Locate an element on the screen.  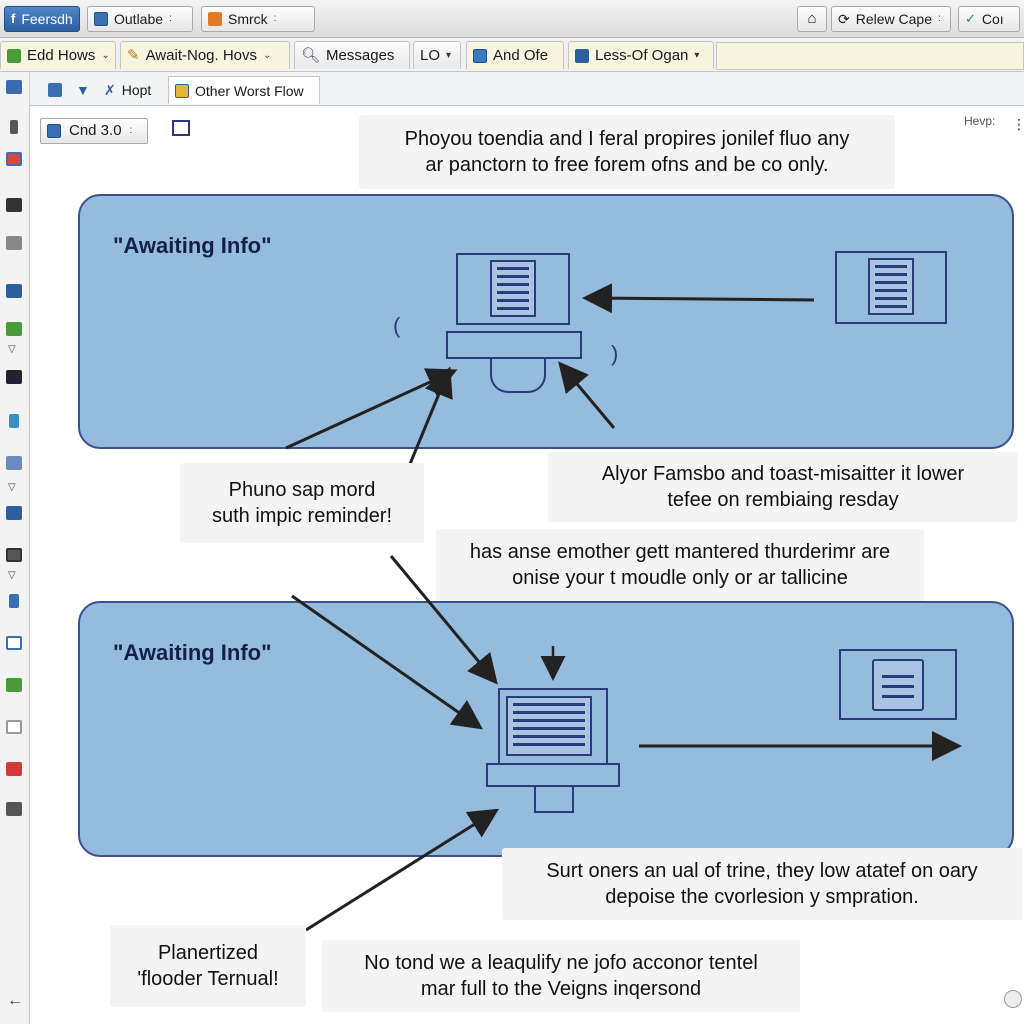
arrow-up-to-tray is located at coordinates (430, 415).